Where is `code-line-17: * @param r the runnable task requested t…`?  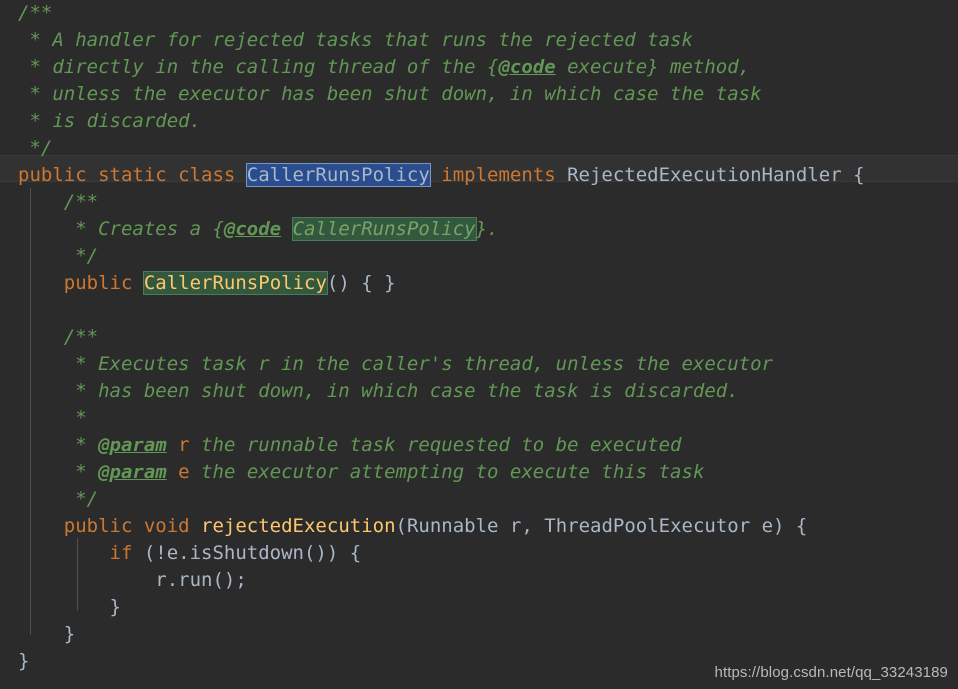 code-line-17: * @param r the runnable task requested t… is located at coordinates (432, 445).